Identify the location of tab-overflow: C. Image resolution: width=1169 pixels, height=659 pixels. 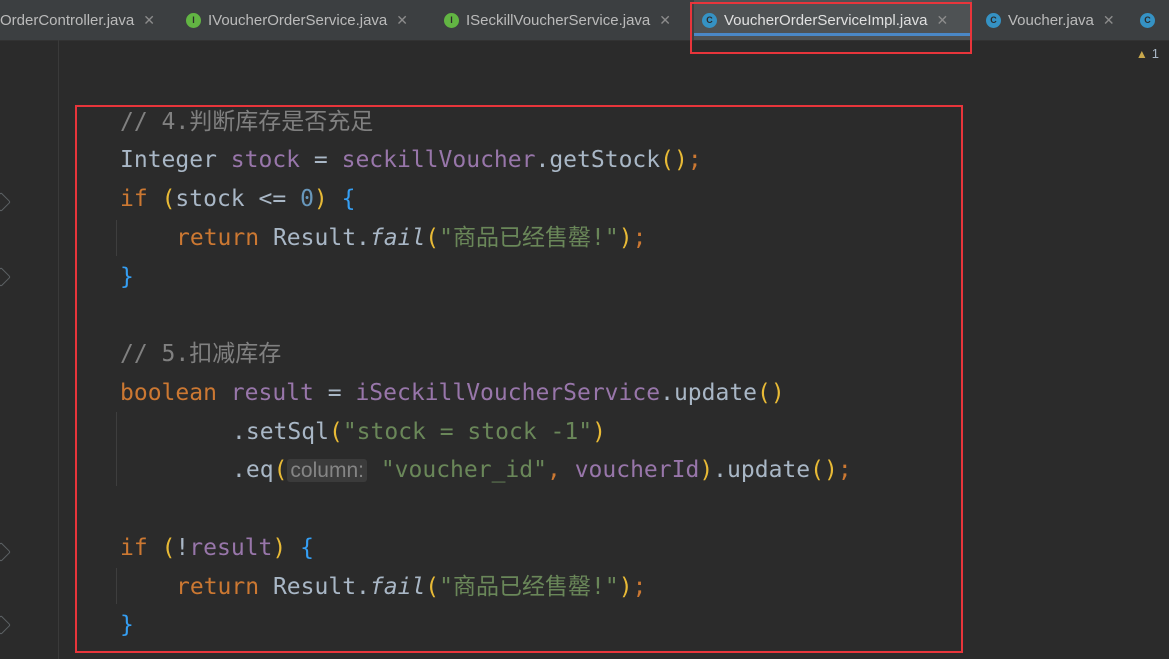
(1154, 20).